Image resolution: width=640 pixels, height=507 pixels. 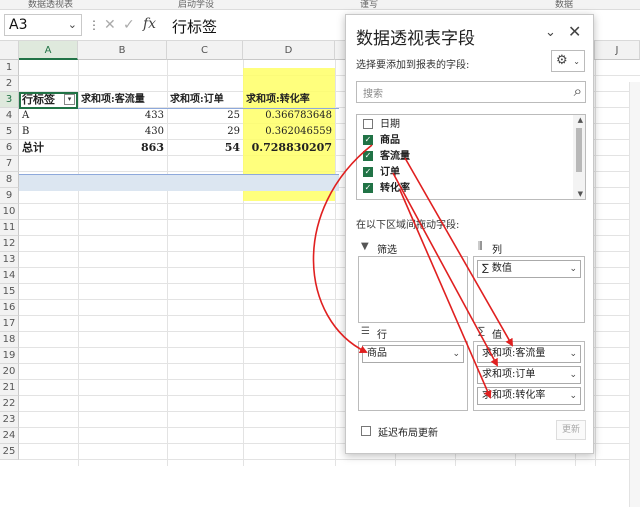 What do you see at coordinates (9, 292) in the screenshot?
I see `row-header: 15` at bounding box center [9, 292].